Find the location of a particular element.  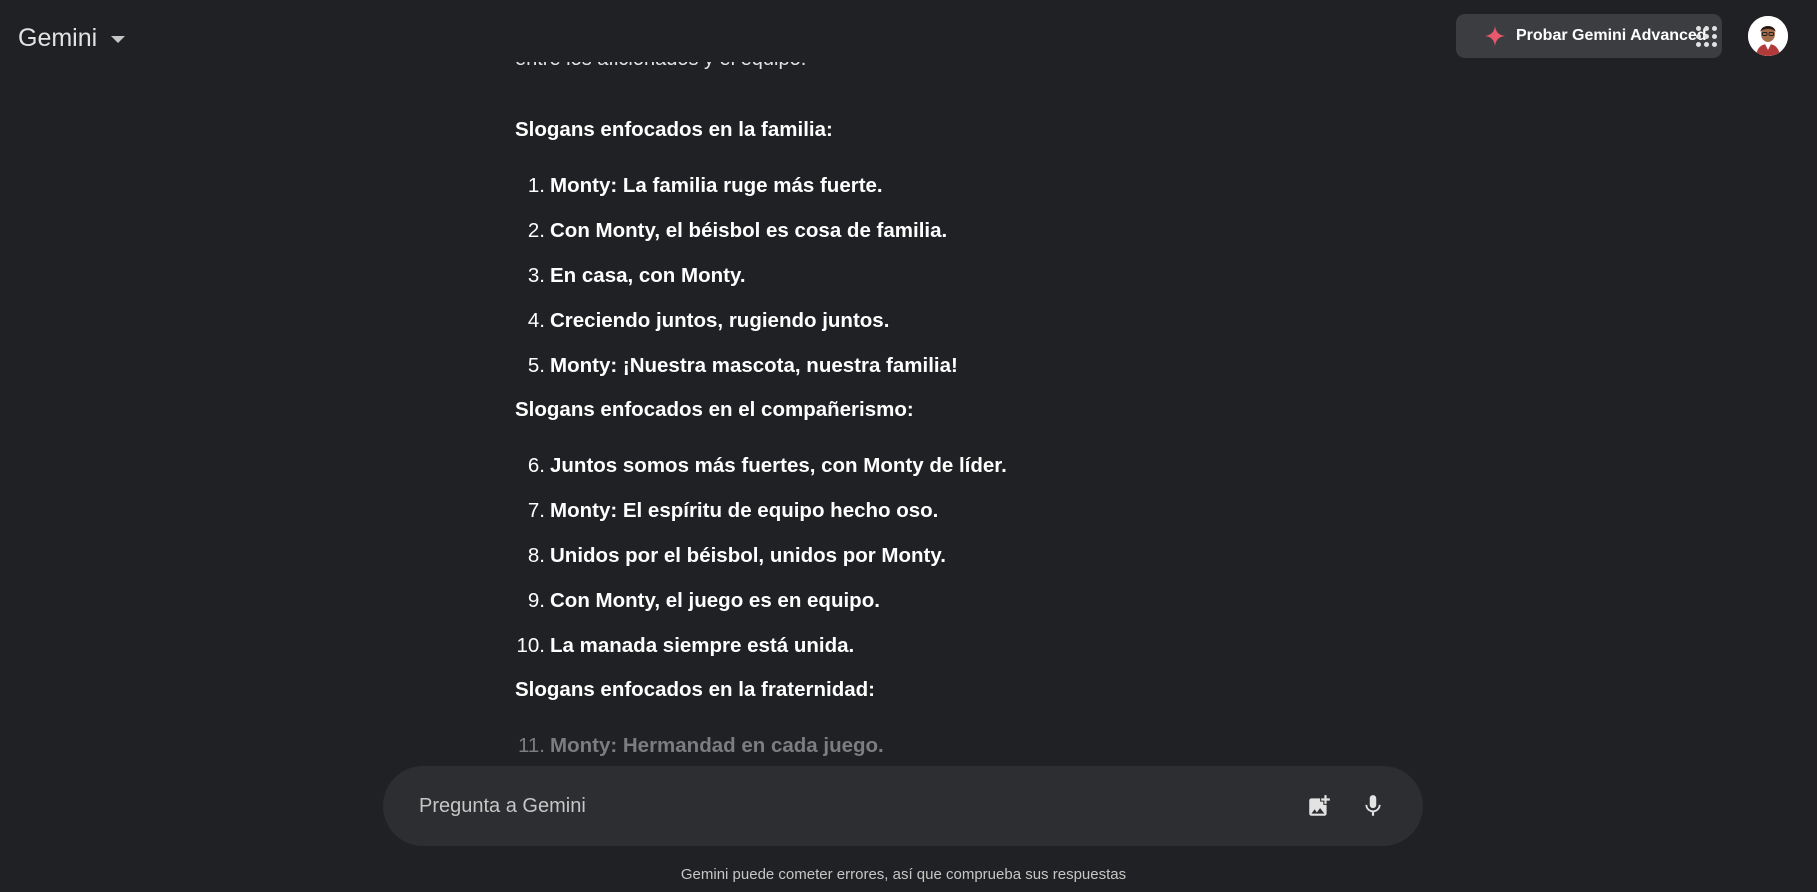

add-image-icon is located at coordinates (1319, 805).